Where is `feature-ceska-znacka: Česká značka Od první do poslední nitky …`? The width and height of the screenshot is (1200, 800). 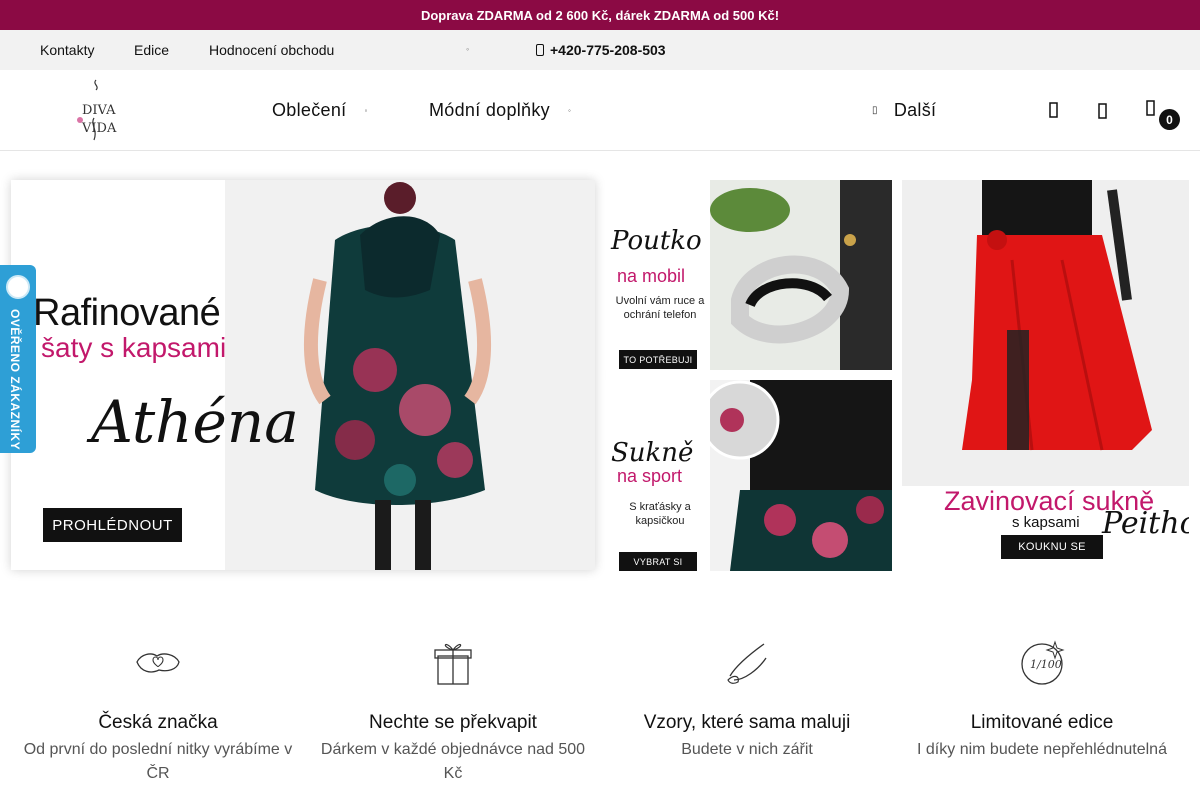
feature-ceska-znacka: Česká značka Od první do poslední nitky … is located at coordinates (158, 711).